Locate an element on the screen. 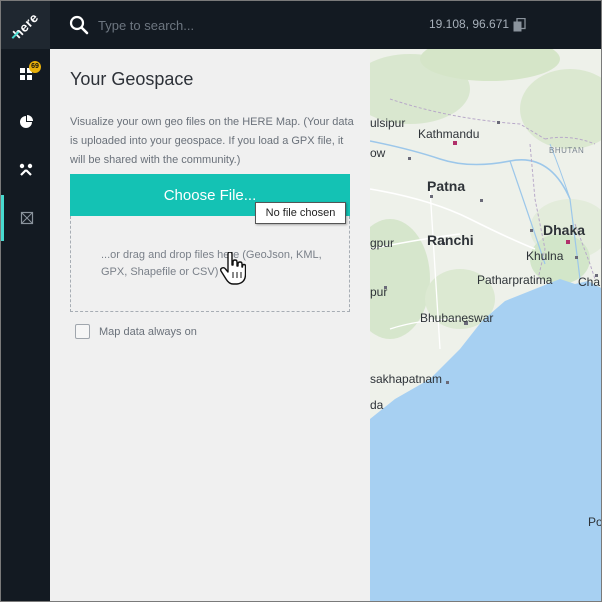  sidebar-item-geospace is located at coordinates (25, 218).